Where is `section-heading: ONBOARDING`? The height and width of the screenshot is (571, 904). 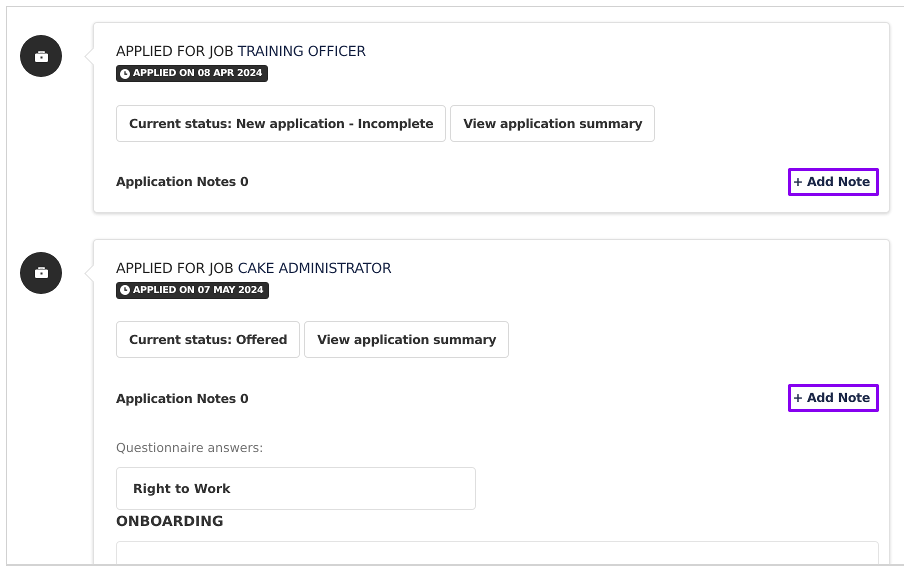
section-heading: ONBOARDING is located at coordinates (170, 522).